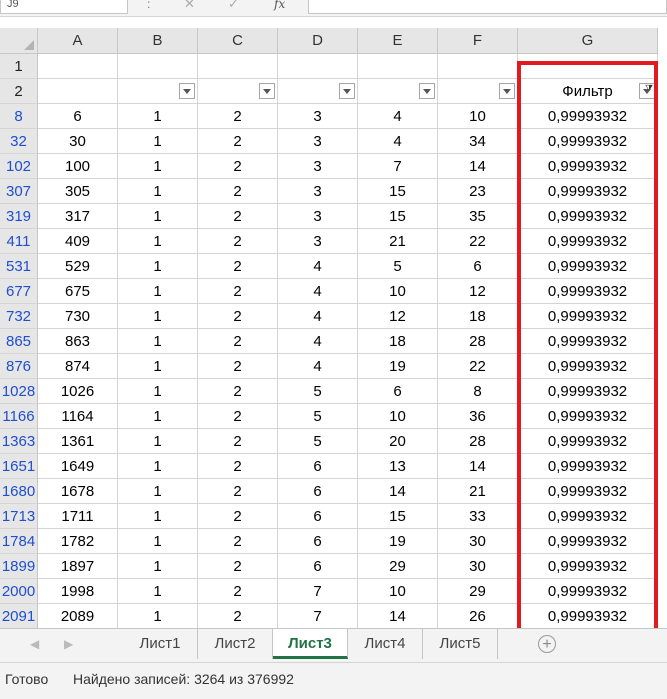 This screenshot has height=699, width=667. What do you see at coordinates (233, 6) in the screenshot?
I see `confirm-icon: ✓` at bounding box center [233, 6].